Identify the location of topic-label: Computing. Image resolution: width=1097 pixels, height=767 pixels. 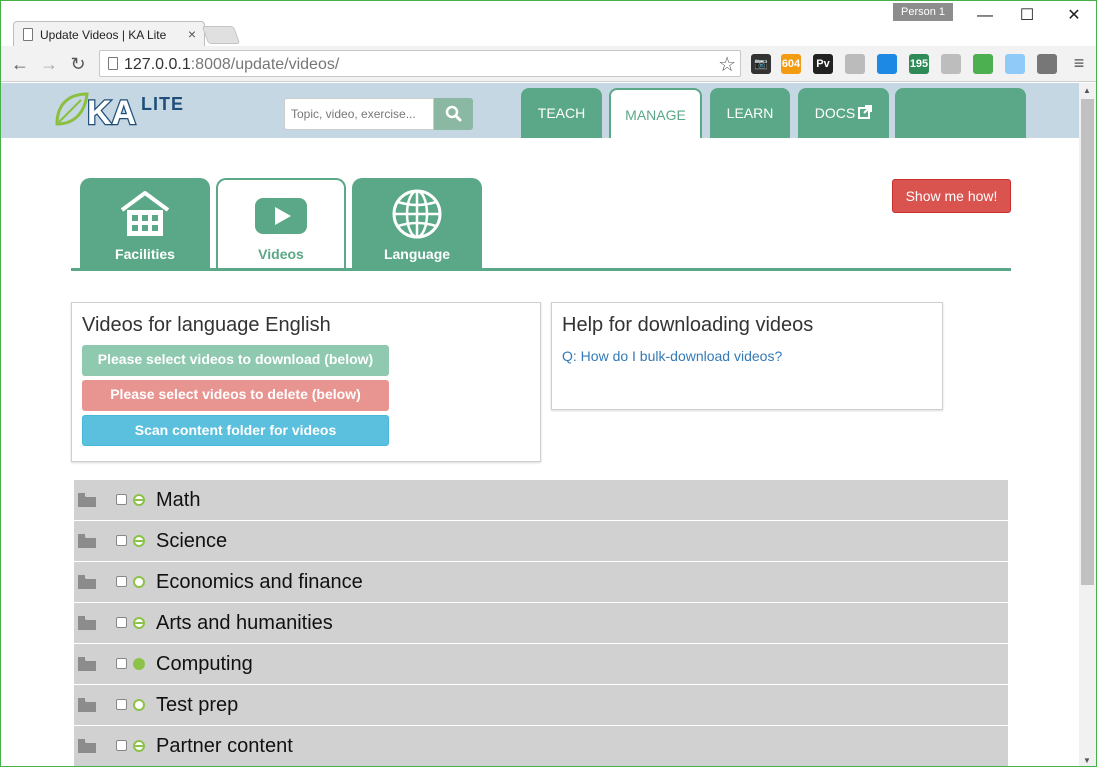
(204, 664).